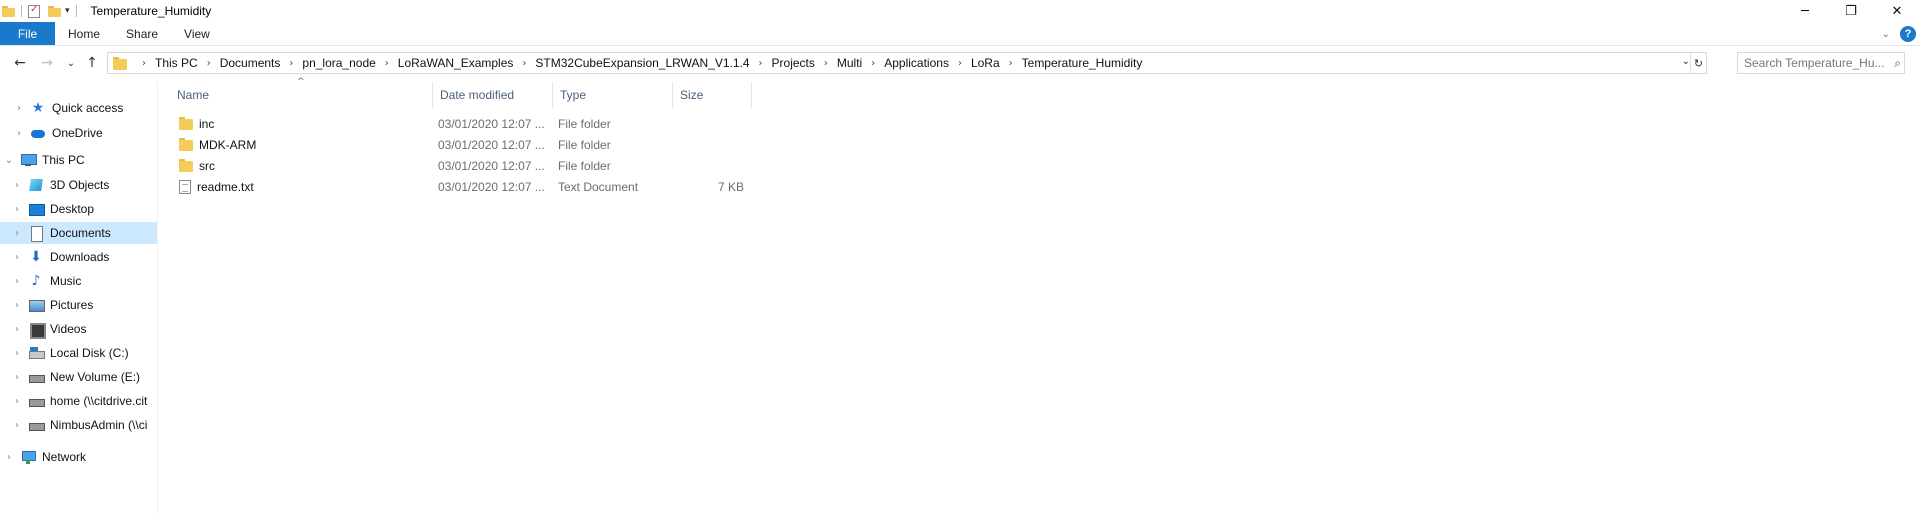 The width and height of the screenshot is (1920, 515). What do you see at coordinates (34, 11) in the screenshot?
I see `properties-icon` at bounding box center [34, 11].